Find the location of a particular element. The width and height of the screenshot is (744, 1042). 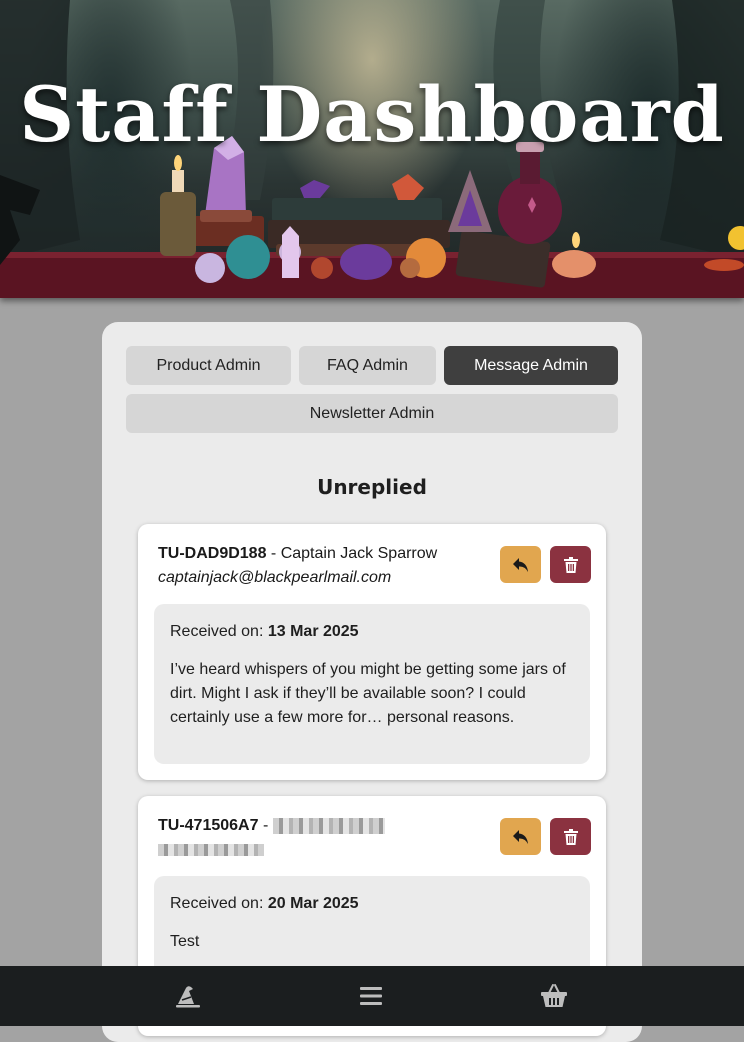

page-title: Staff Dashboard is located at coordinates (372, 114).